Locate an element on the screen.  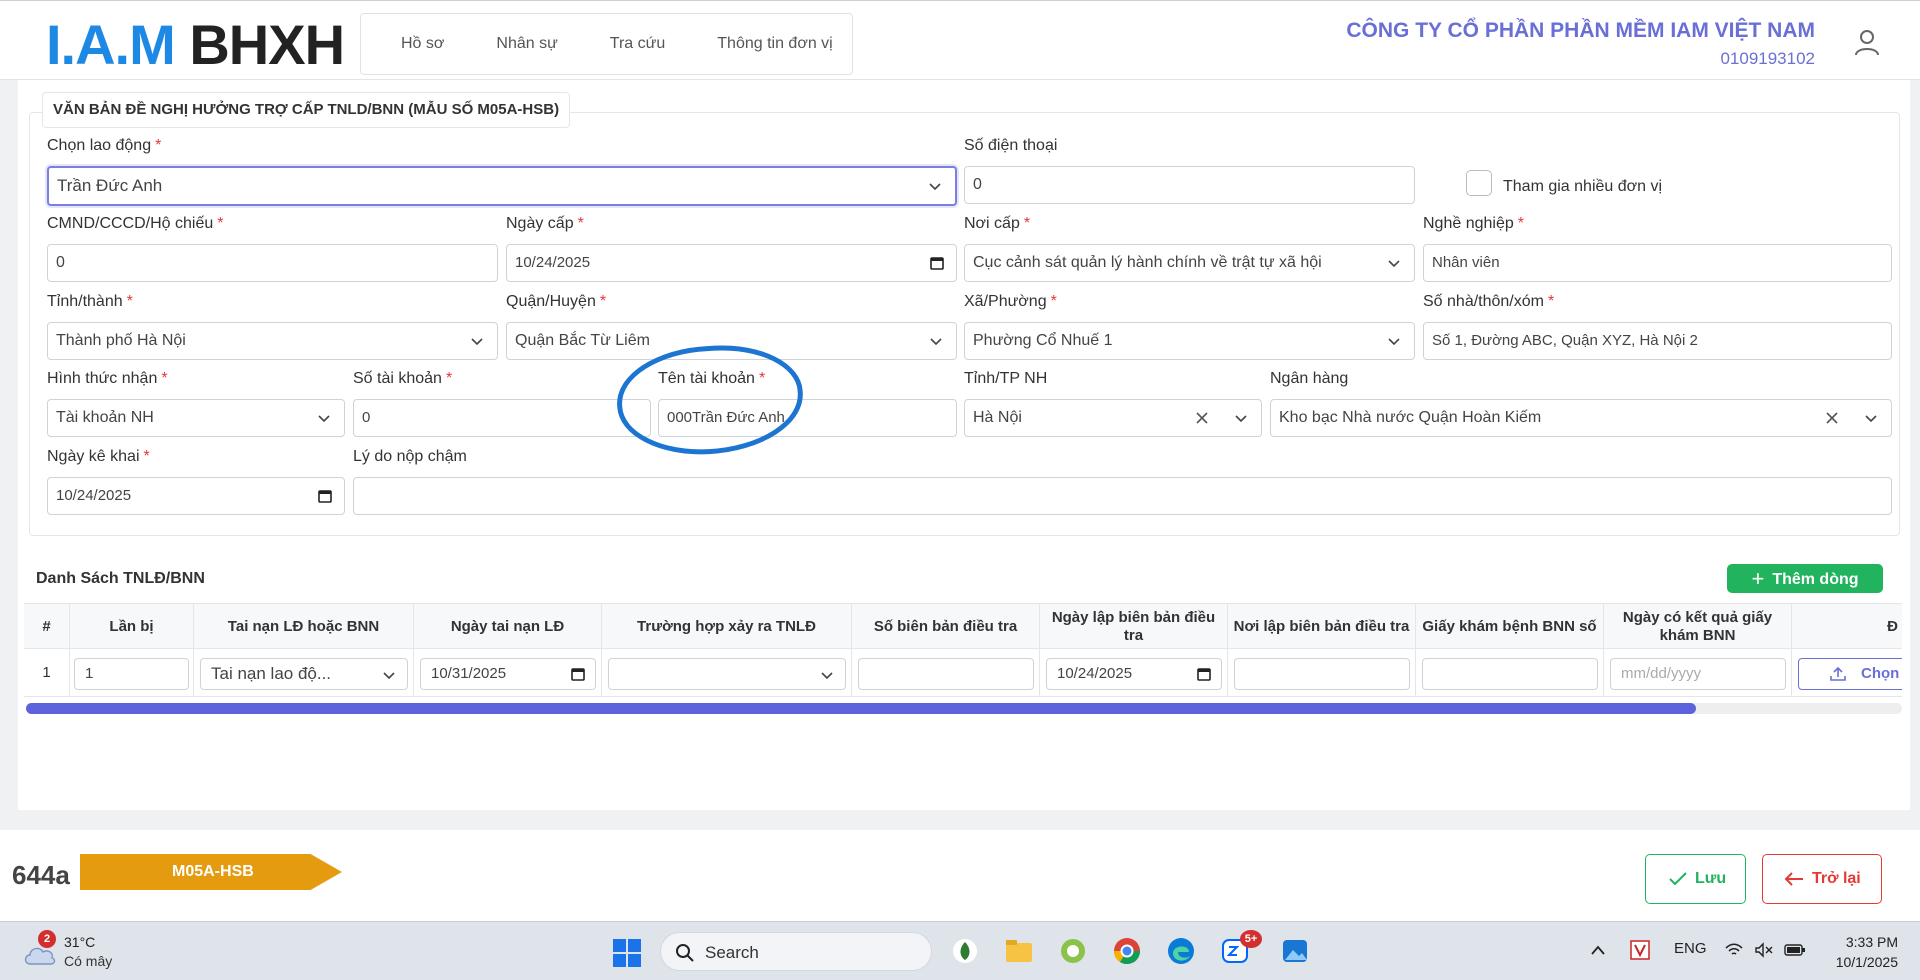
cell-report-no is located at coordinates (946, 673).